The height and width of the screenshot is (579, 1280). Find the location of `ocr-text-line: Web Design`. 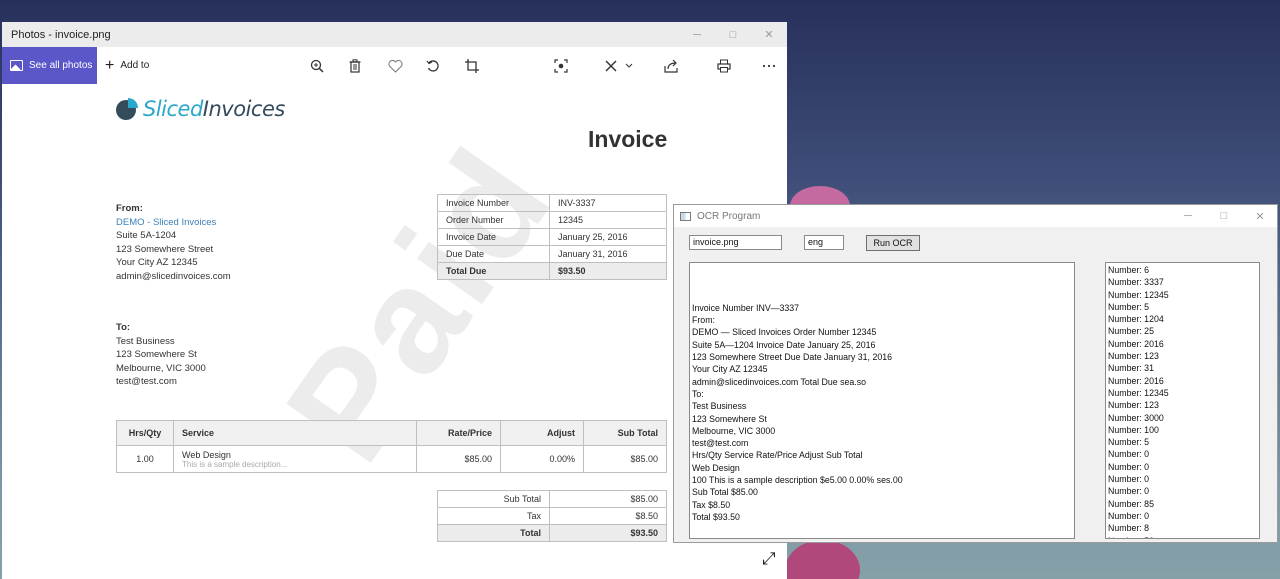

ocr-text-line: Web Design is located at coordinates (716, 467).